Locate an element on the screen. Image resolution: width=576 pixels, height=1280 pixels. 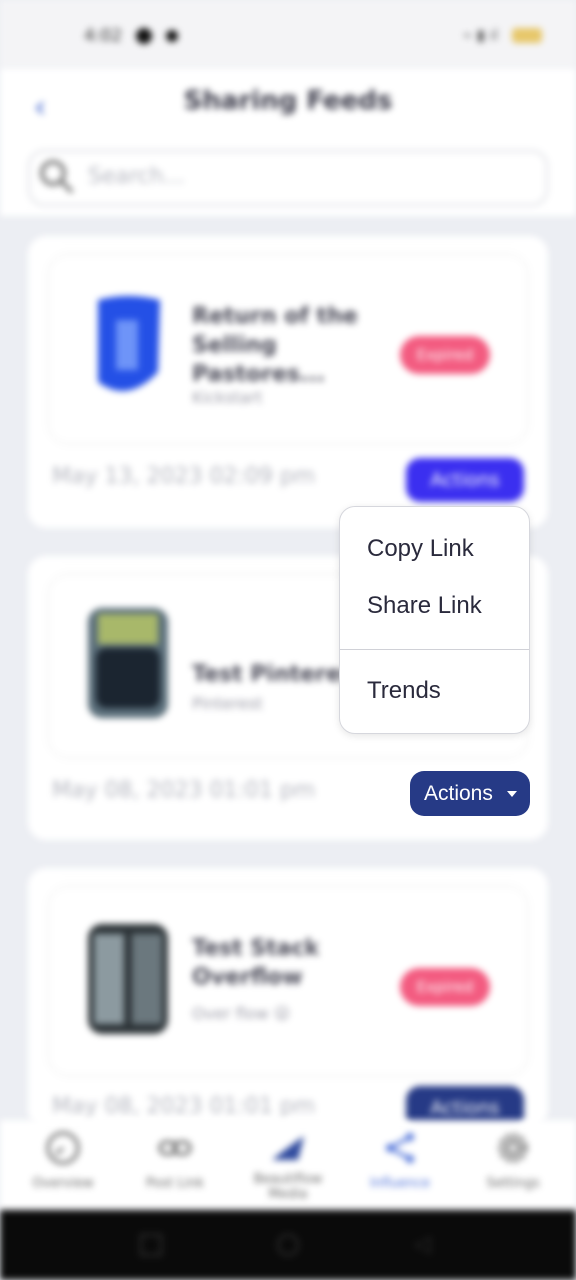
back-nav-icon: ◁ is located at coordinates (425, 1245).